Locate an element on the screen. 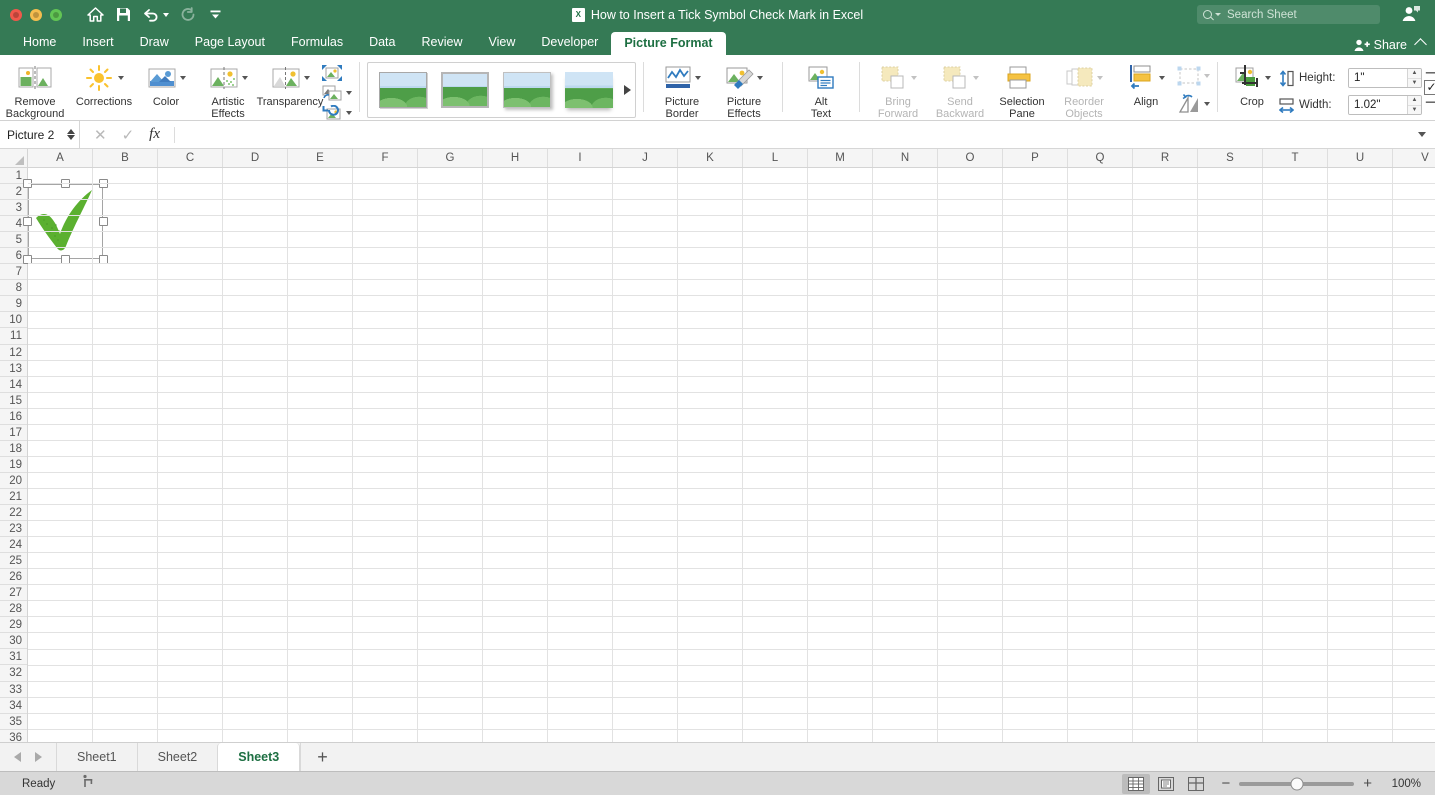  compress-pictures-button is located at coordinates (336, 72).